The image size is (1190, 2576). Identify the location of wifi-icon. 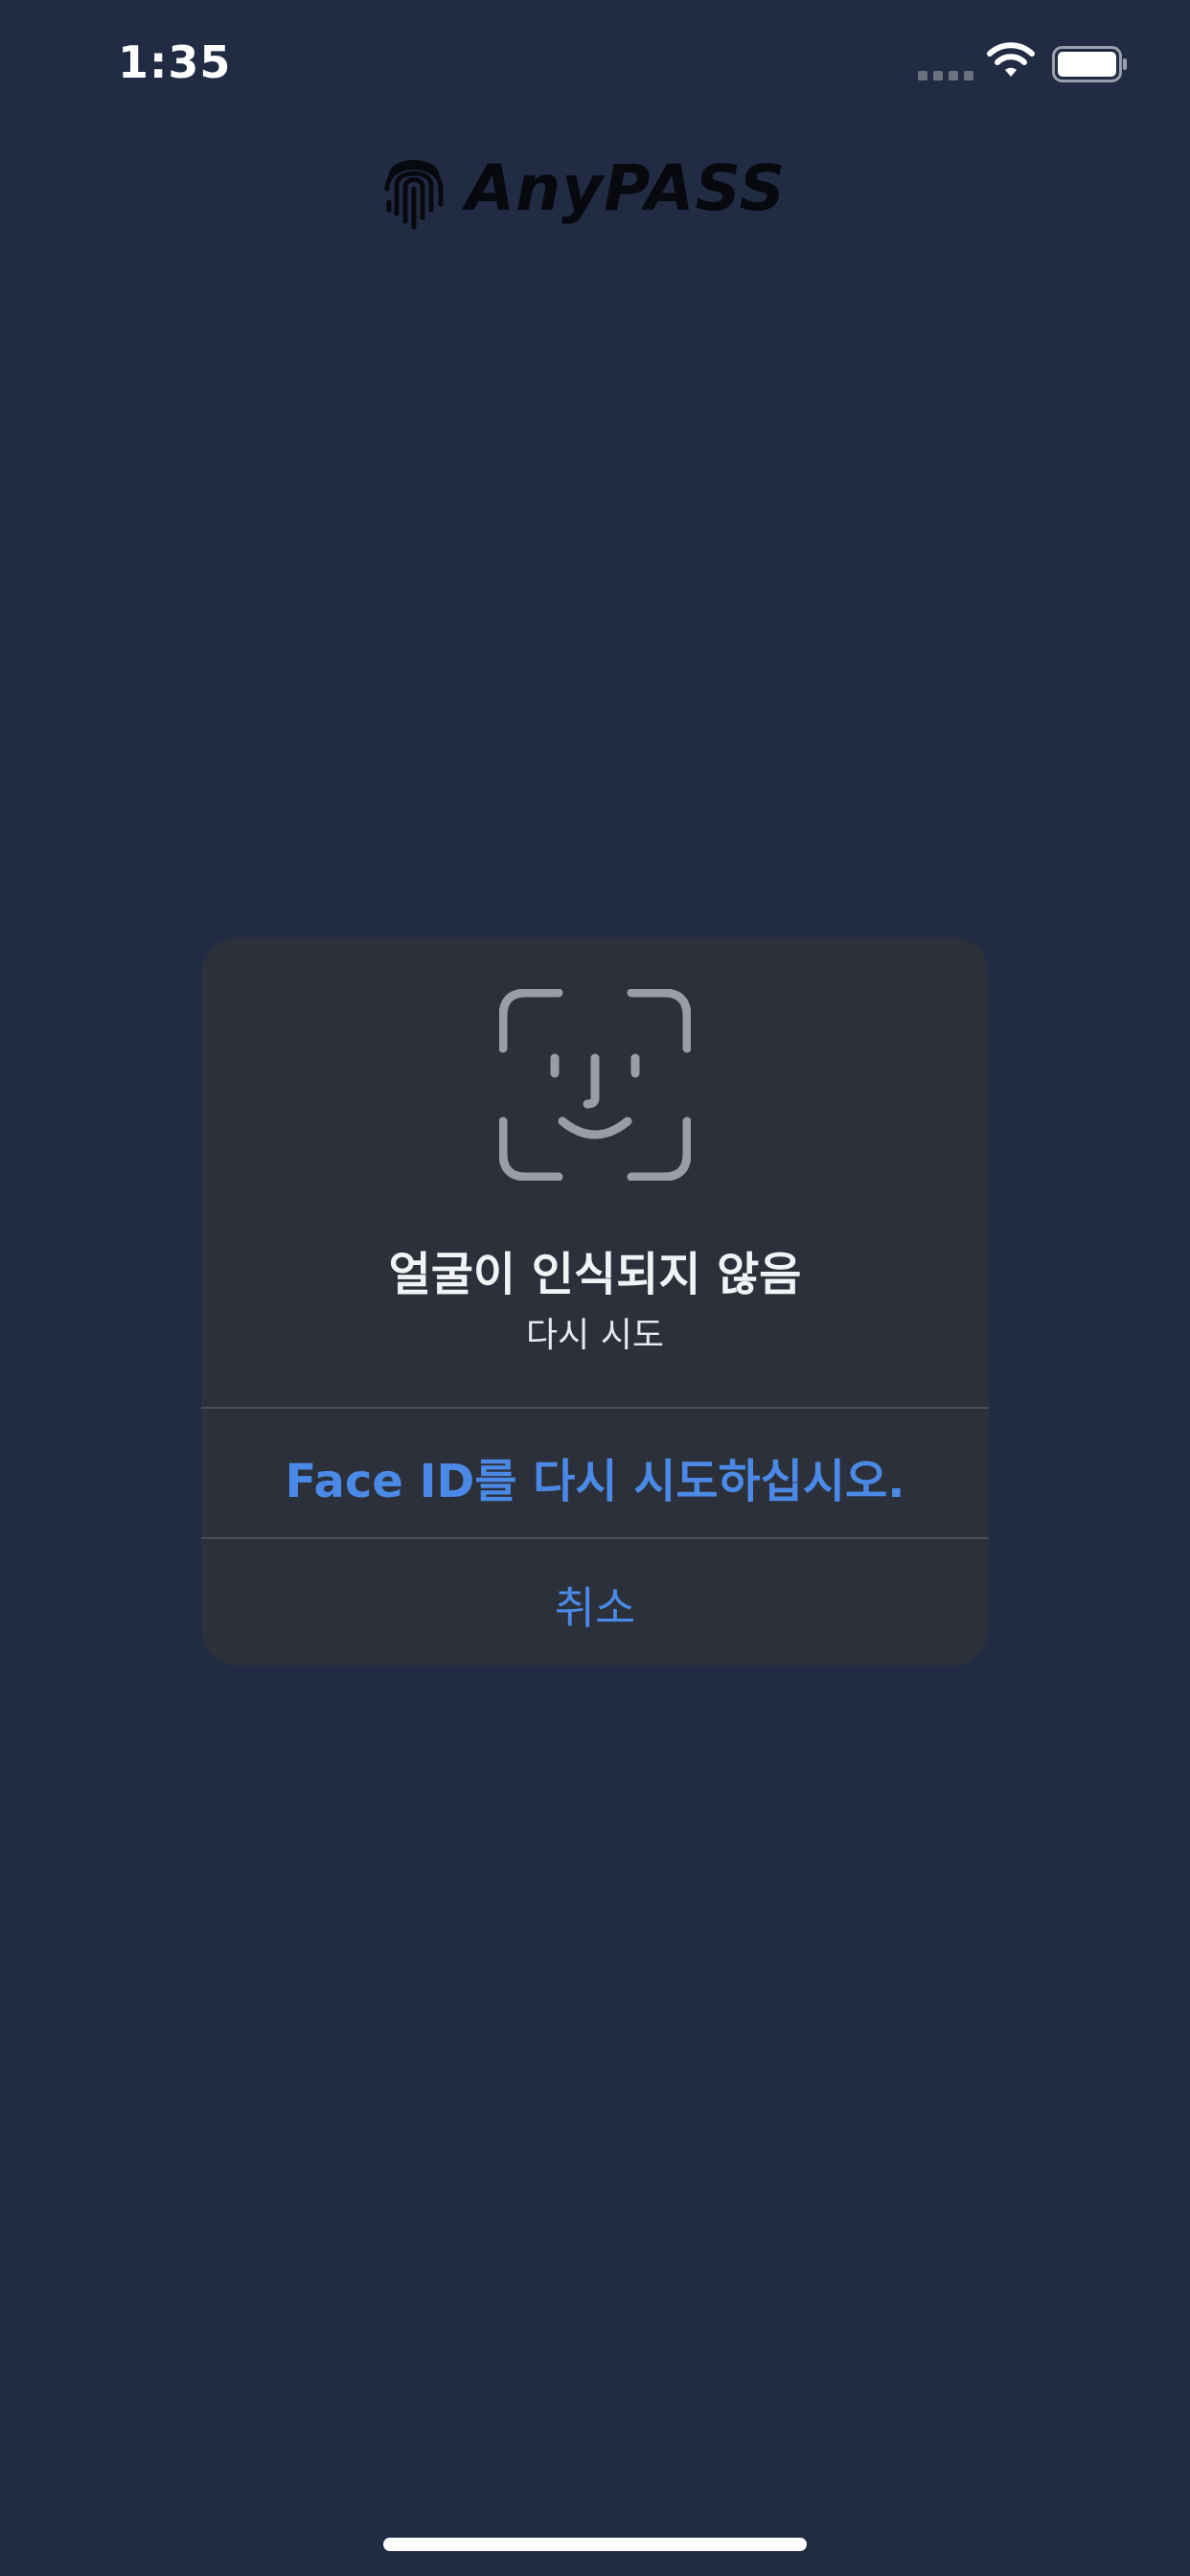
(1011, 59).